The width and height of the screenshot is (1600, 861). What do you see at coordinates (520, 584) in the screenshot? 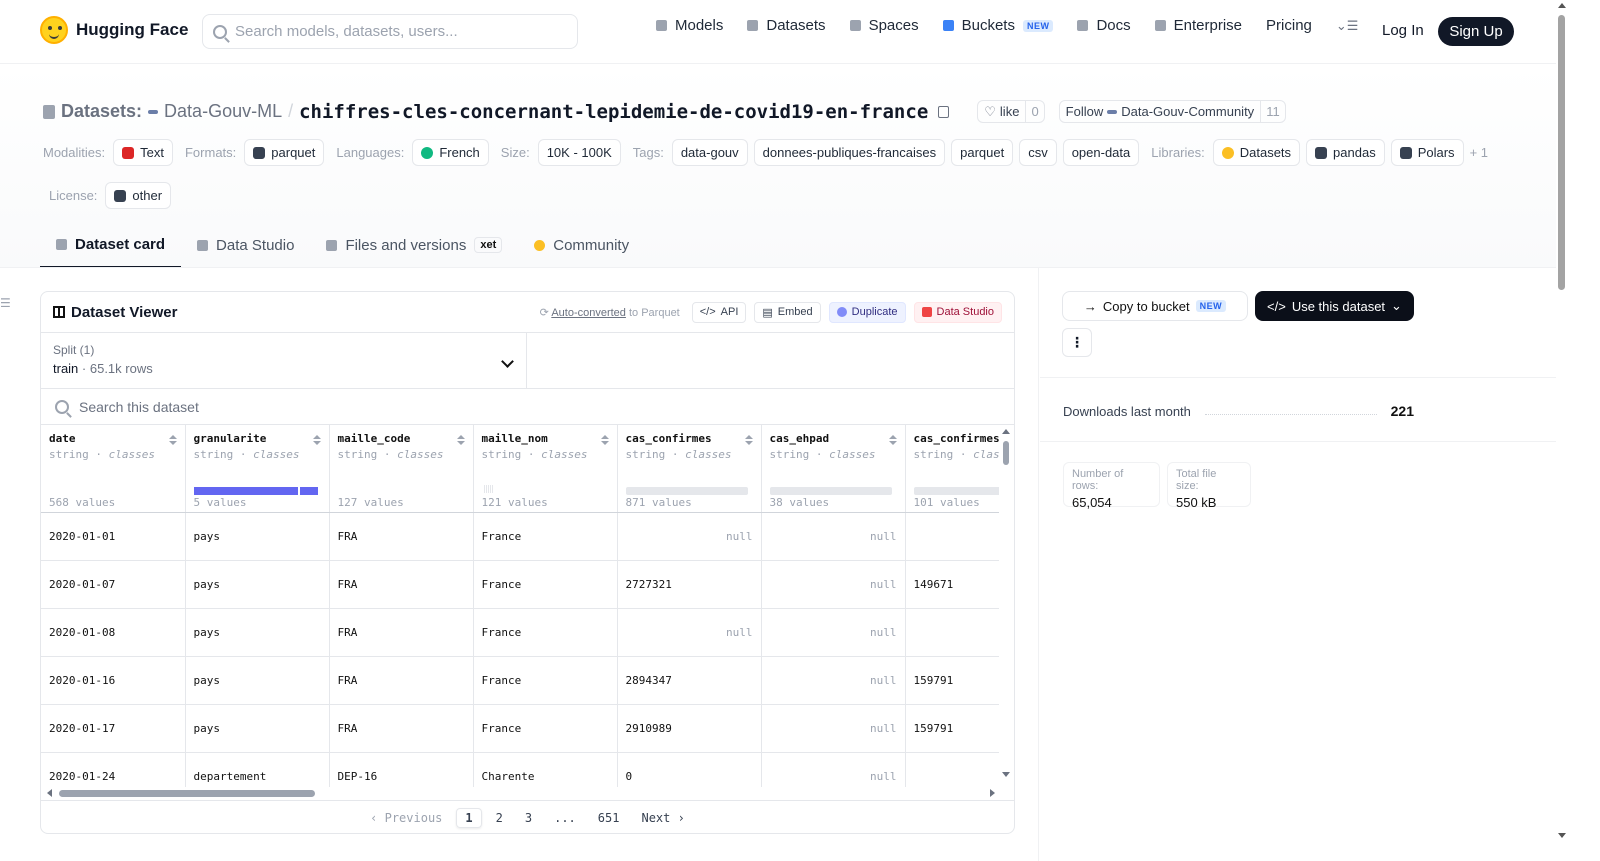
I see `table-row: 2020-01-07 pays FRA France 2727321 null 149671` at bounding box center [520, 584].